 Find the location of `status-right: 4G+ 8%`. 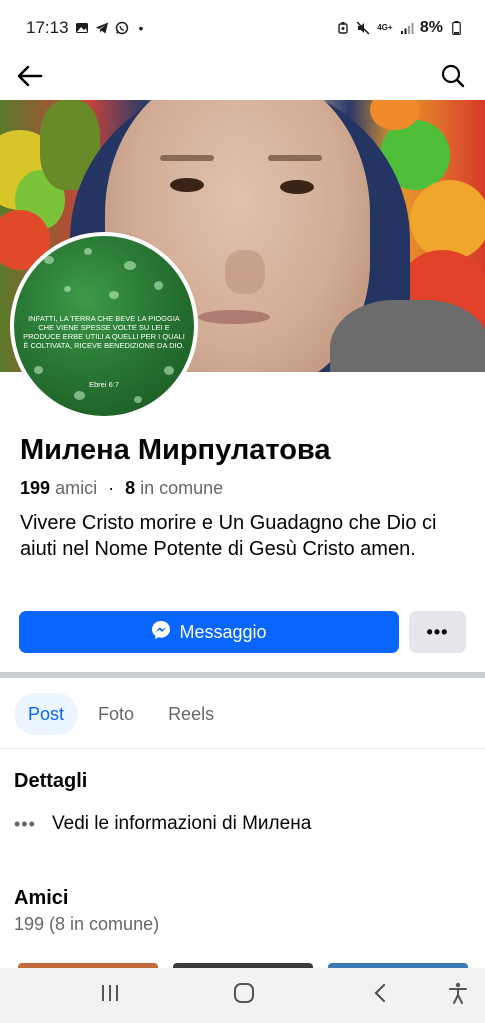

status-right: 4G+ 8% is located at coordinates (399, 28).